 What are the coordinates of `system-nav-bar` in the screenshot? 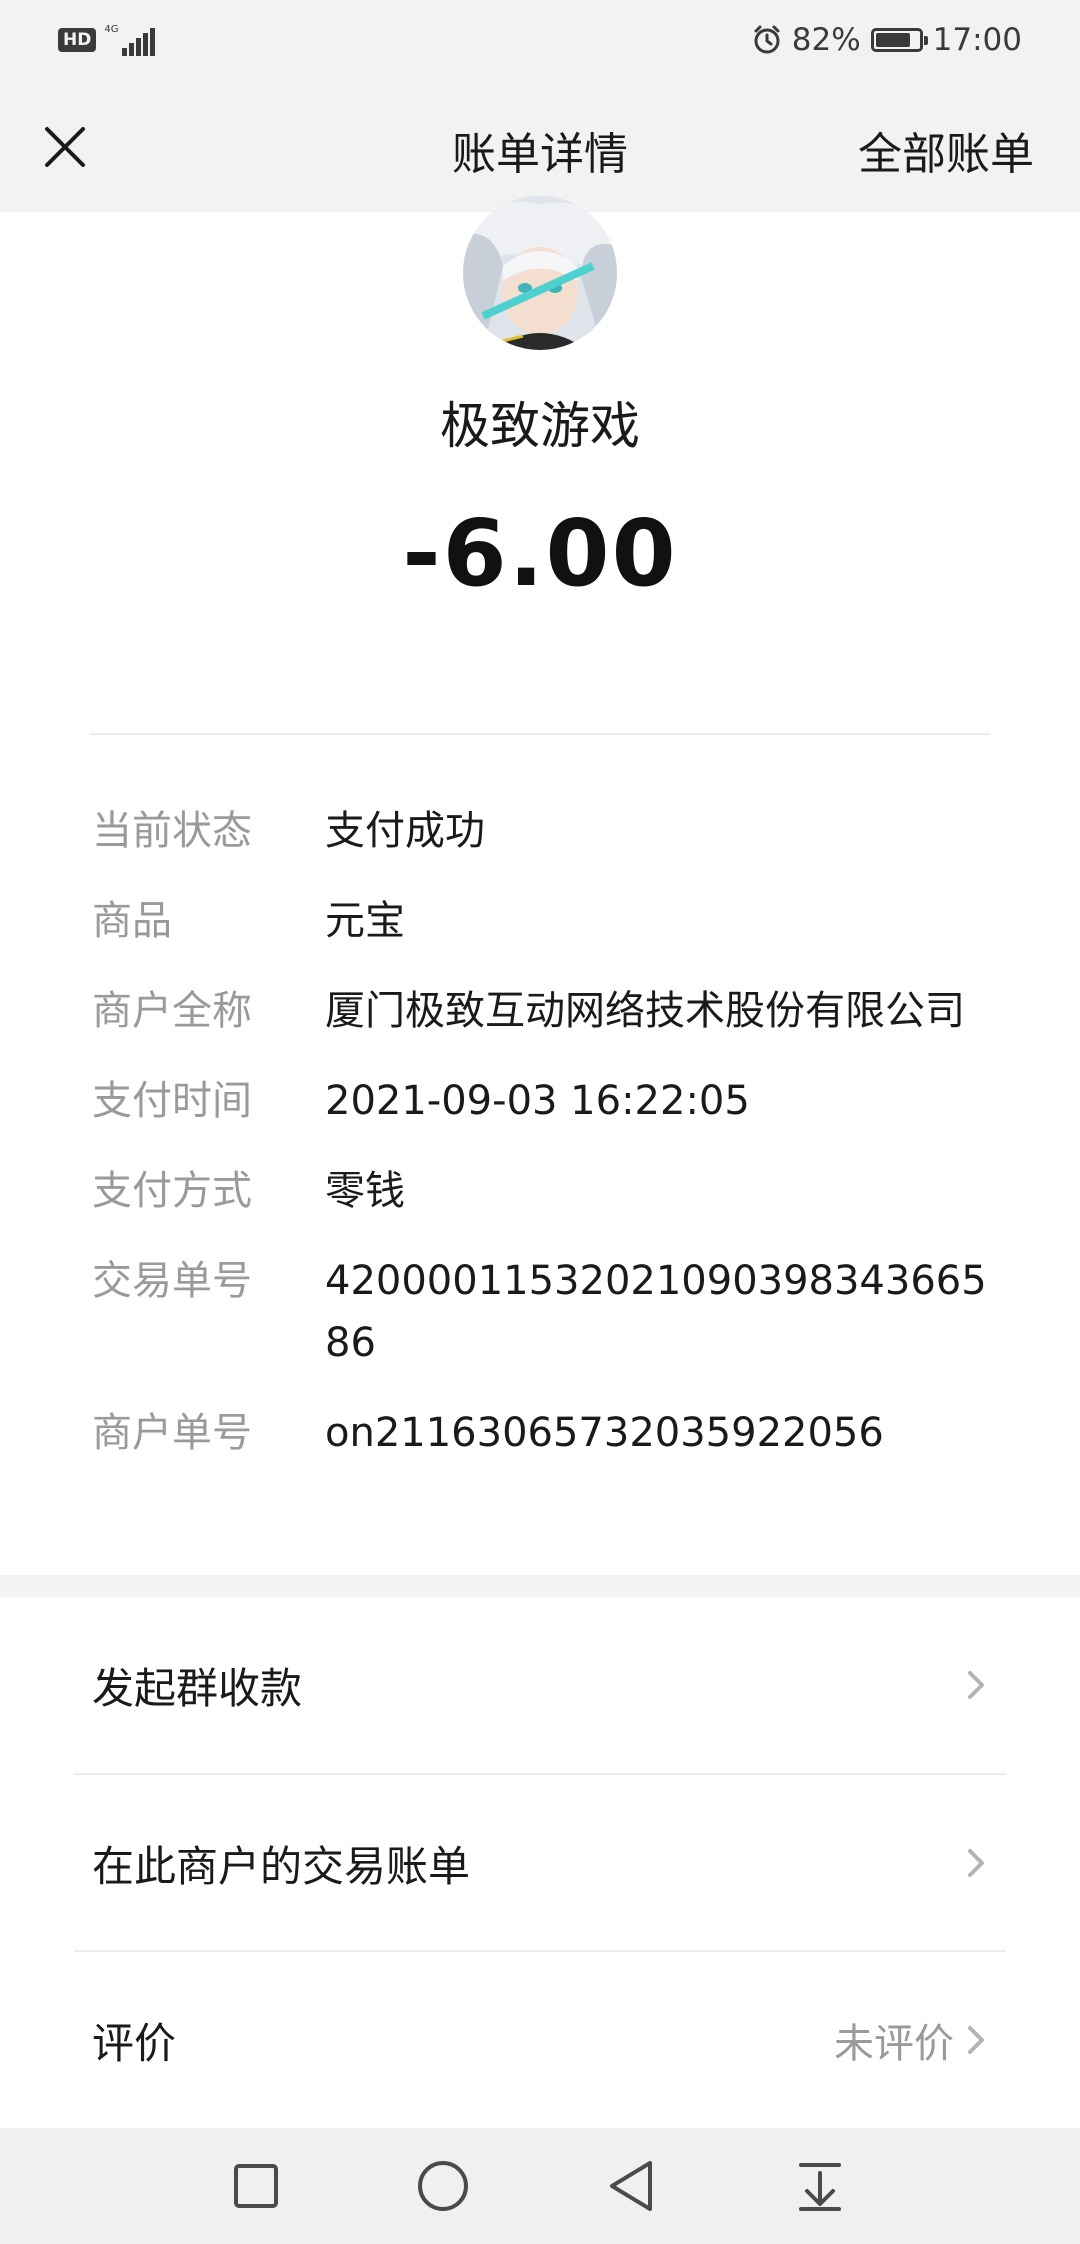 It's located at (540, 2186).